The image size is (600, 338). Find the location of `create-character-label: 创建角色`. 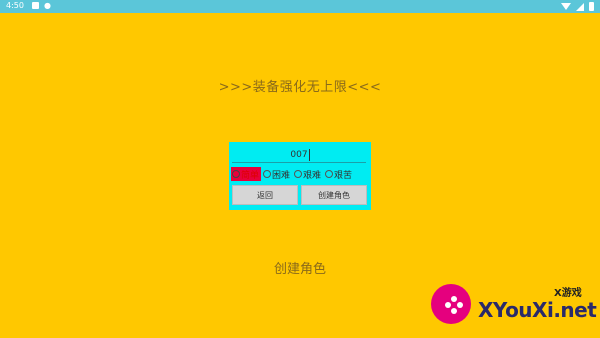

create-character-label: 创建角色 is located at coordinates (299, 269).